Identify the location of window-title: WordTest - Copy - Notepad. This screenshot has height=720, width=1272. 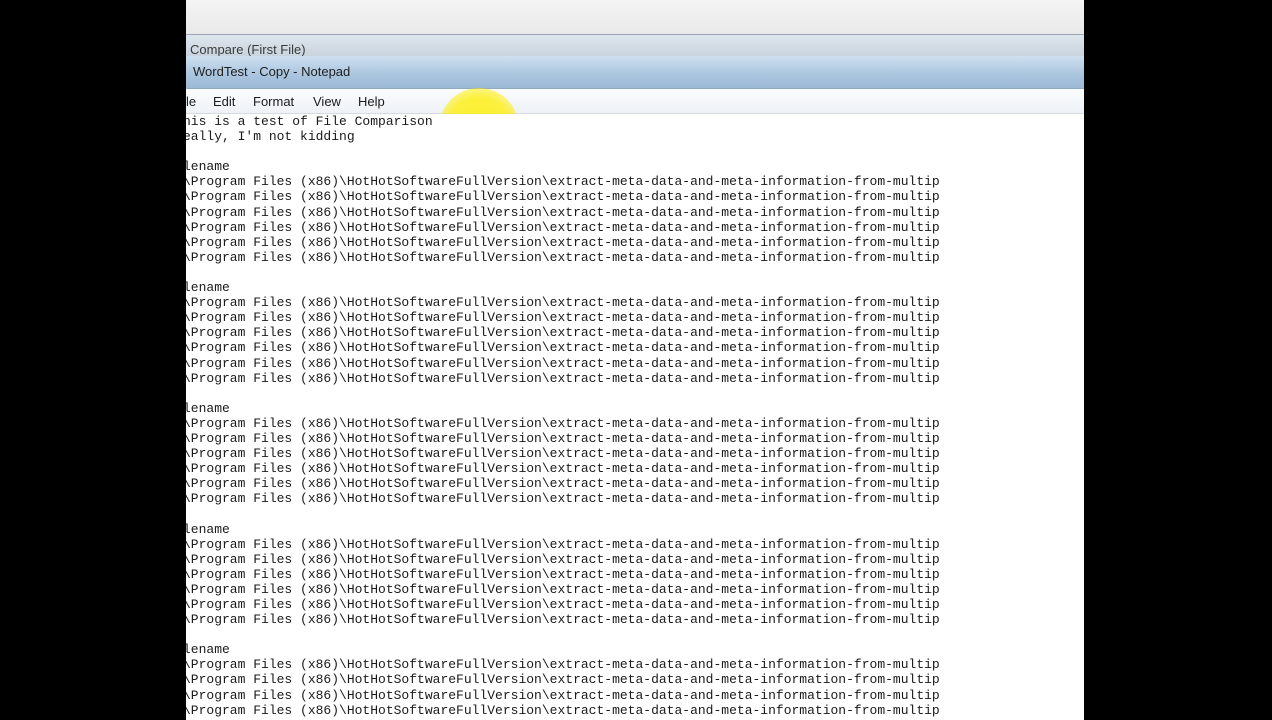
(272, 71).